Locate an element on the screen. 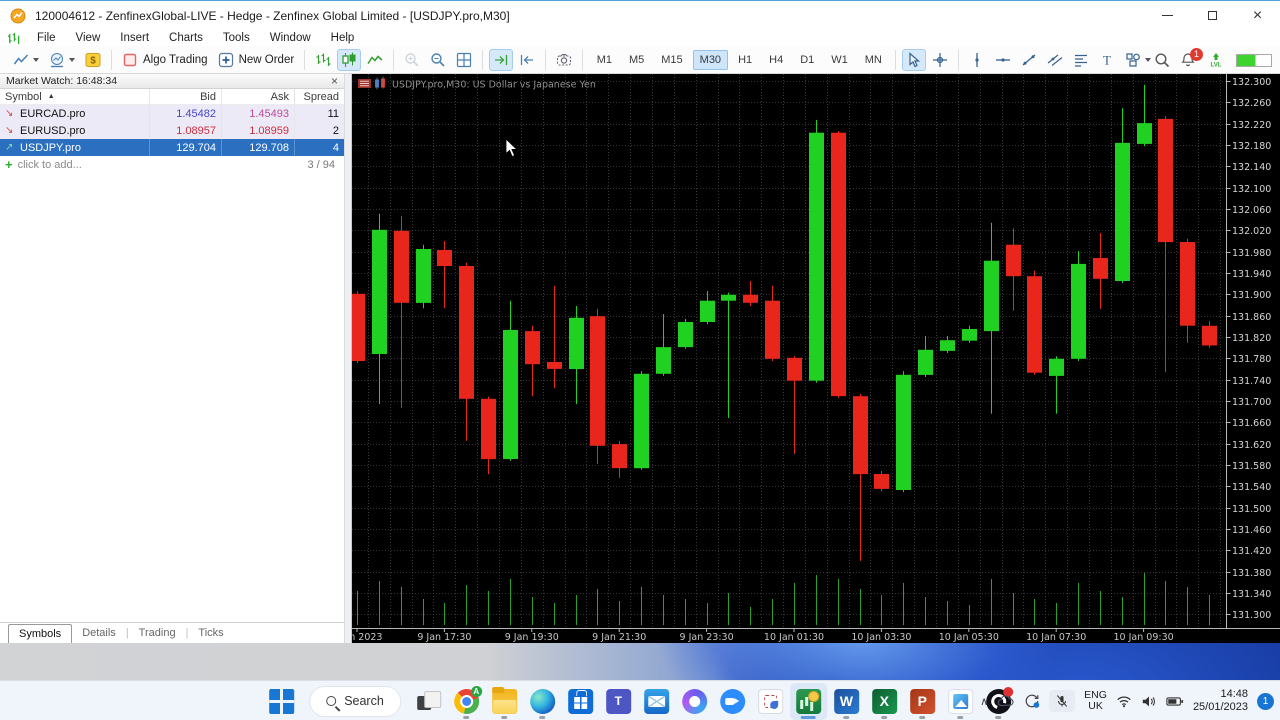  snip-icon is located at coordinates (770, 701).